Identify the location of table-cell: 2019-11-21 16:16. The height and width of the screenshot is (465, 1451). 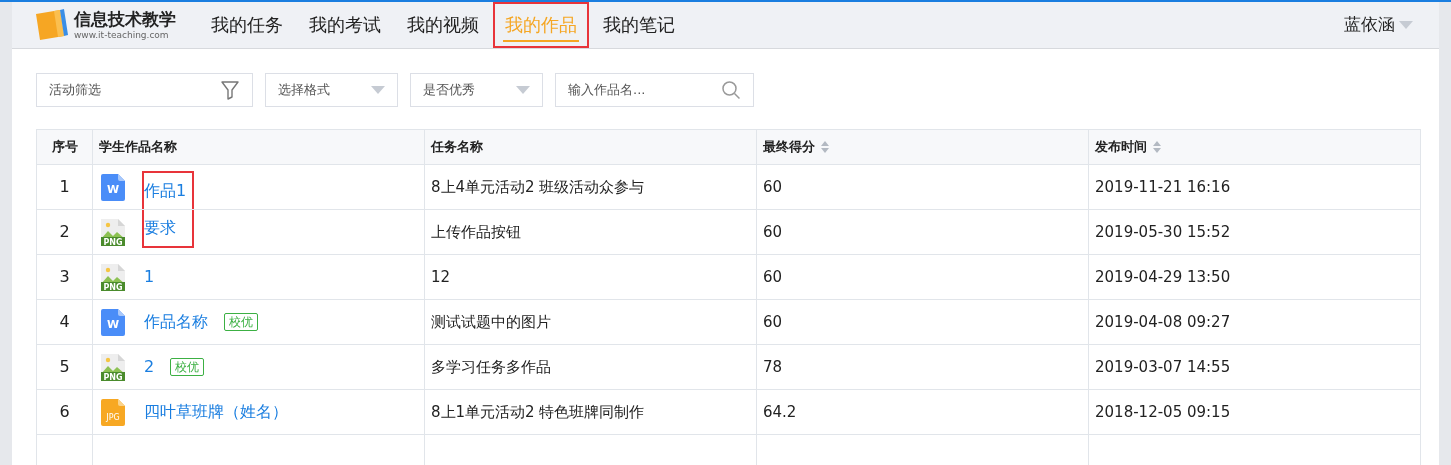
(1254, 187).